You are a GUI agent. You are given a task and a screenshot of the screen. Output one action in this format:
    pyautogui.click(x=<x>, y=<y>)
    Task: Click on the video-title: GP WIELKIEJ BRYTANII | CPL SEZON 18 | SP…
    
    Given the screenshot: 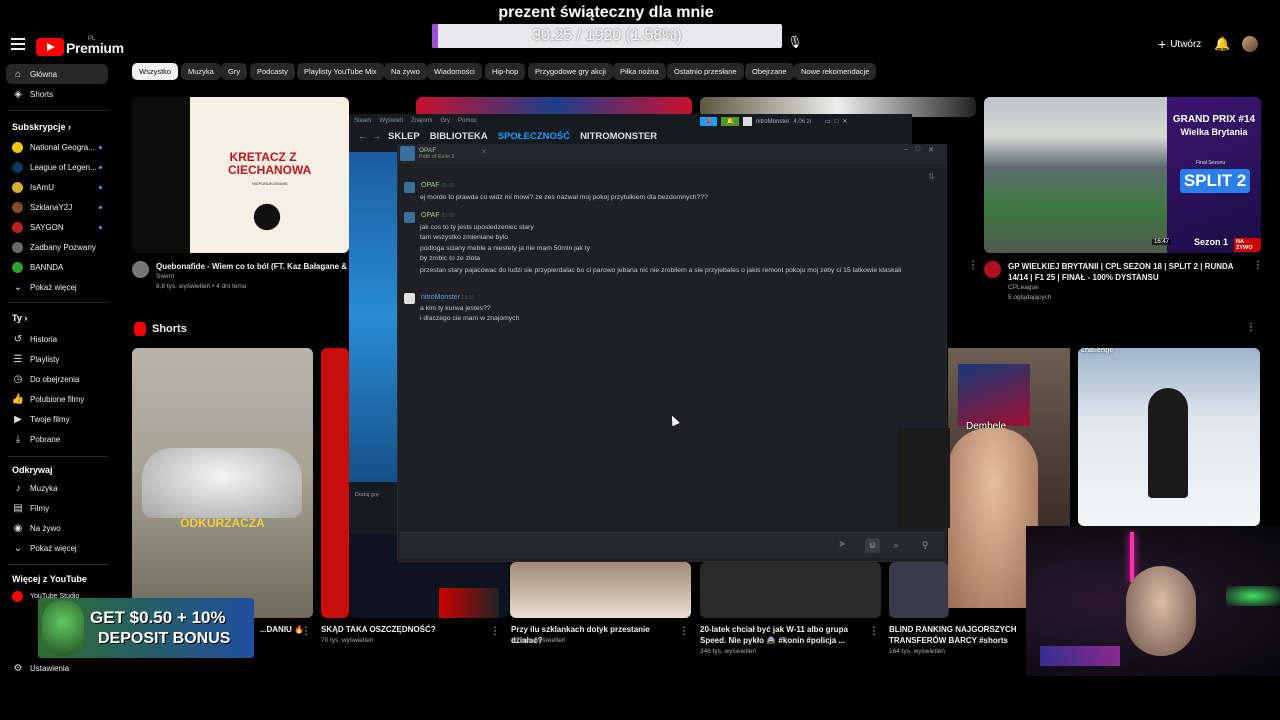 What is the action you would take?
    pyautogui.click(x=1130, y=272)
    